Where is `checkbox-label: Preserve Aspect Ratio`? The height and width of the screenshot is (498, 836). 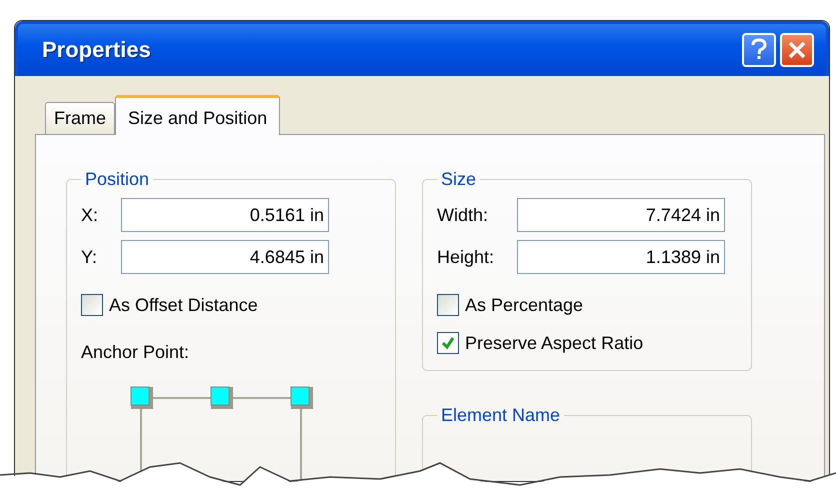 checkbox-label: Preserve Aspect Ratio is located at coordinates (554, 343).